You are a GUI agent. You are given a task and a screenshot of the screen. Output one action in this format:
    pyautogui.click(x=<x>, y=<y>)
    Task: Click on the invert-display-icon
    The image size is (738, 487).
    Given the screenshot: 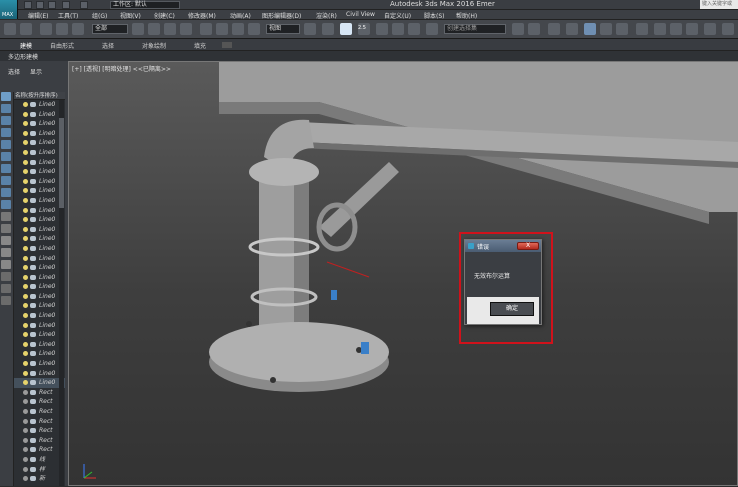 What is the action you would take?
    pyautogui.click(x=6, y=264)
    